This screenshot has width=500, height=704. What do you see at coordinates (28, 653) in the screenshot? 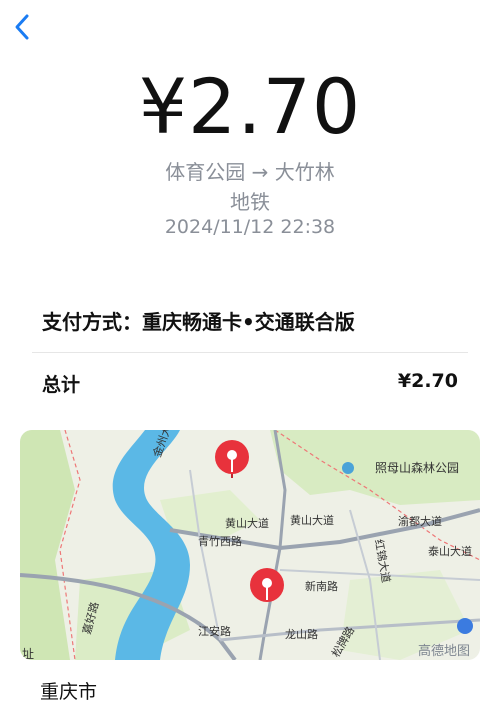
I see `map-logo-text: 址` at bounding box center [28, 653].